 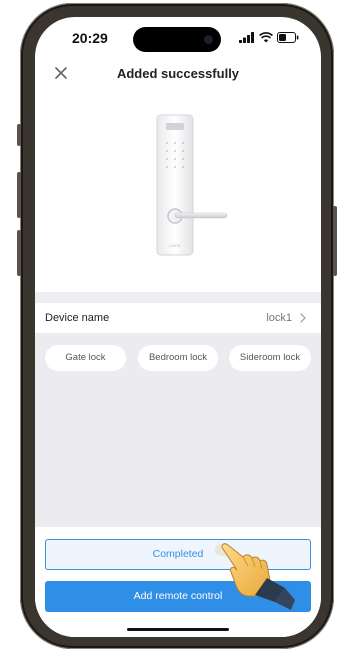 I want to click on camera-icon, so click(x=208, y=39).